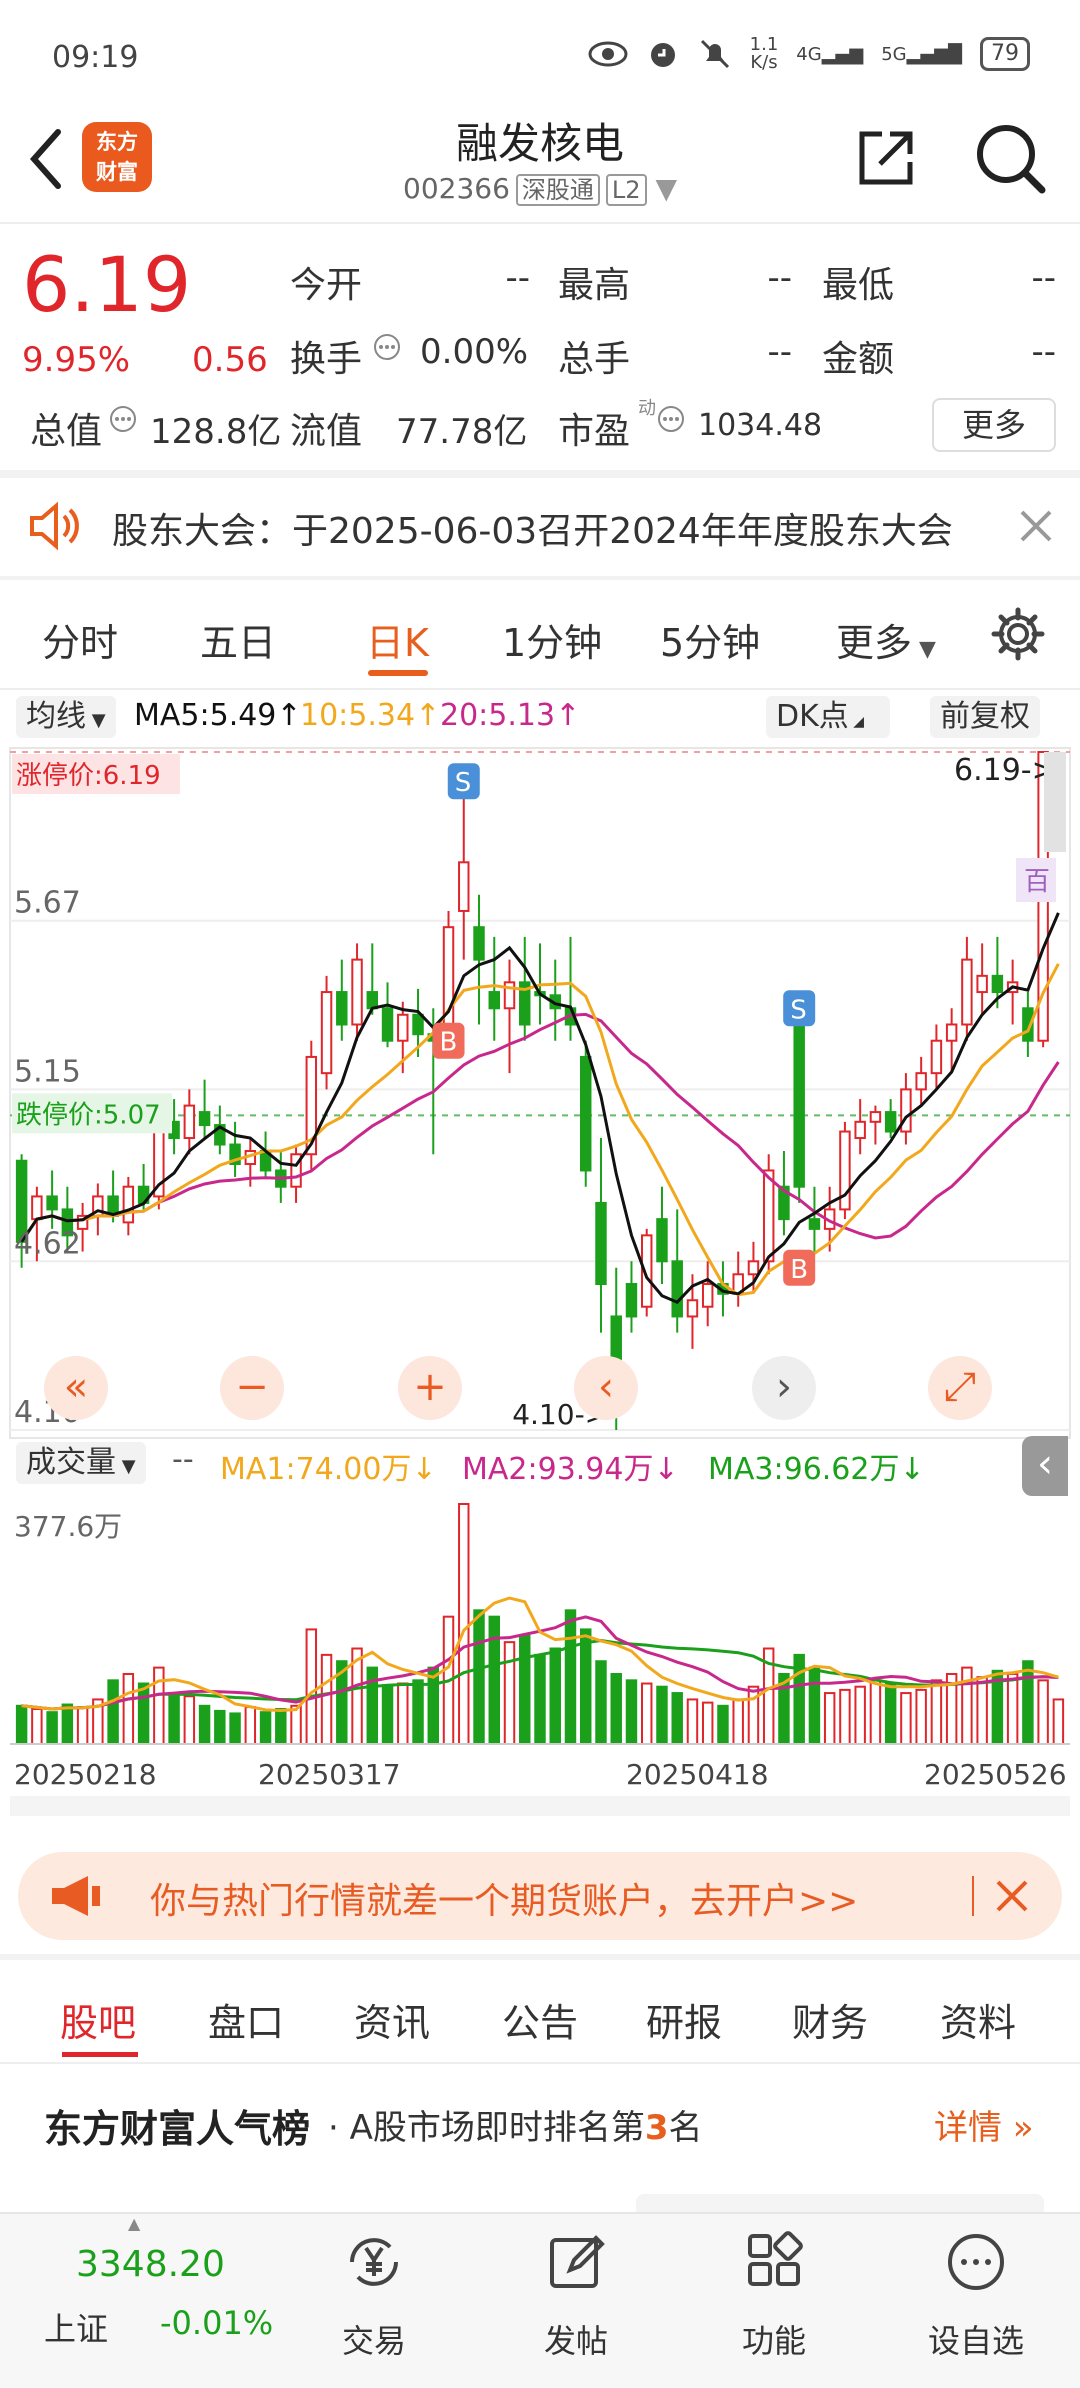  What do you see at coordinates (76, 2327) in the screenshot?
I see `index-name: 上证` at bounding box center [76, 2327].